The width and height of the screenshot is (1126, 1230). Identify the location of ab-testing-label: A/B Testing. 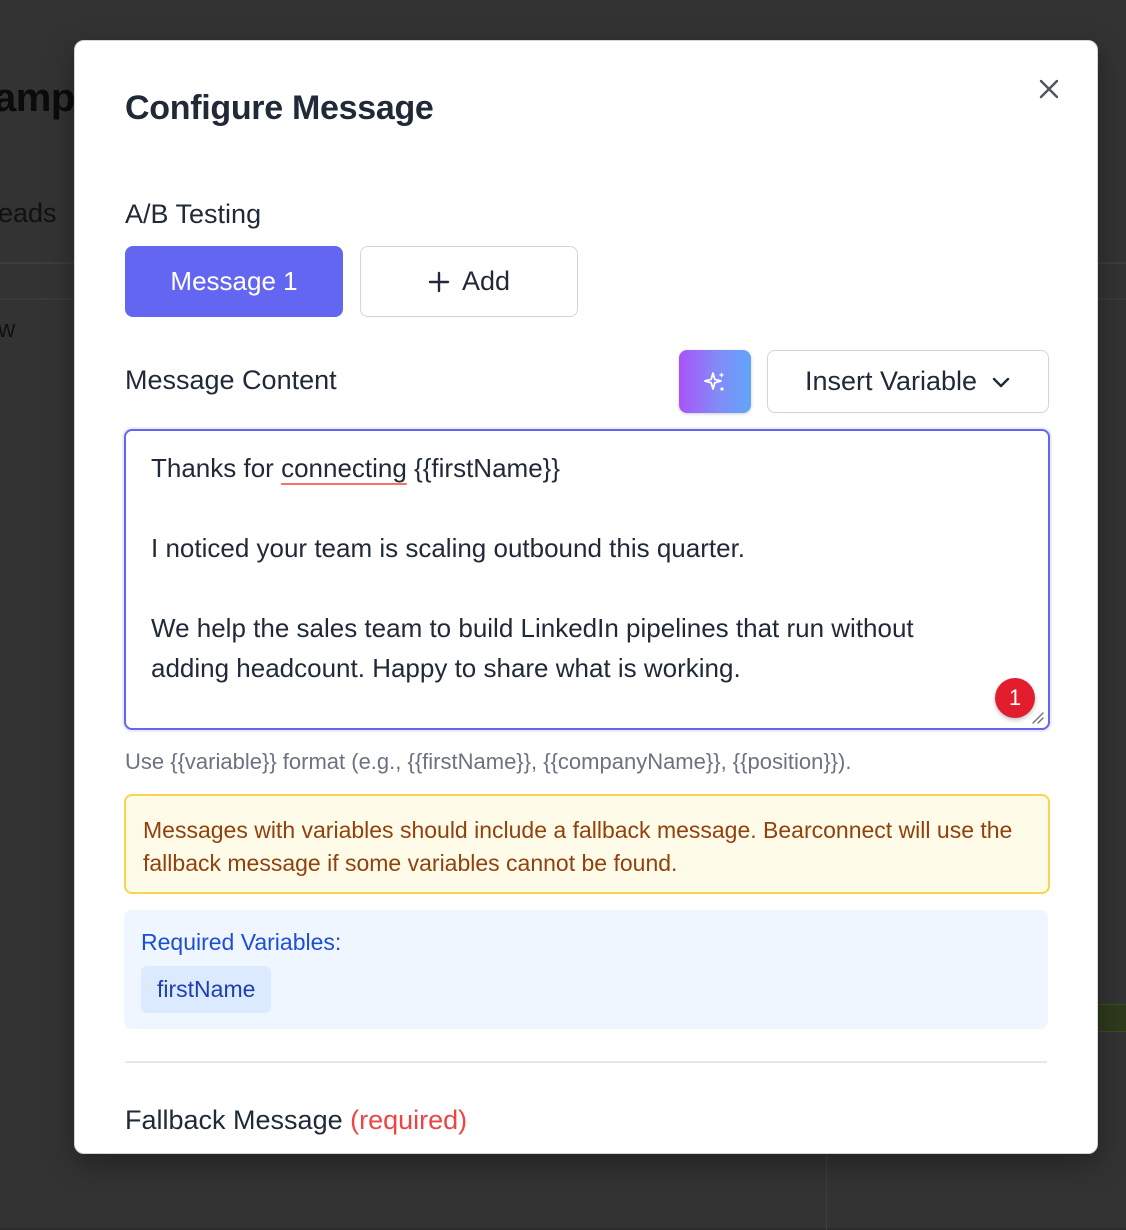
(193, 214).